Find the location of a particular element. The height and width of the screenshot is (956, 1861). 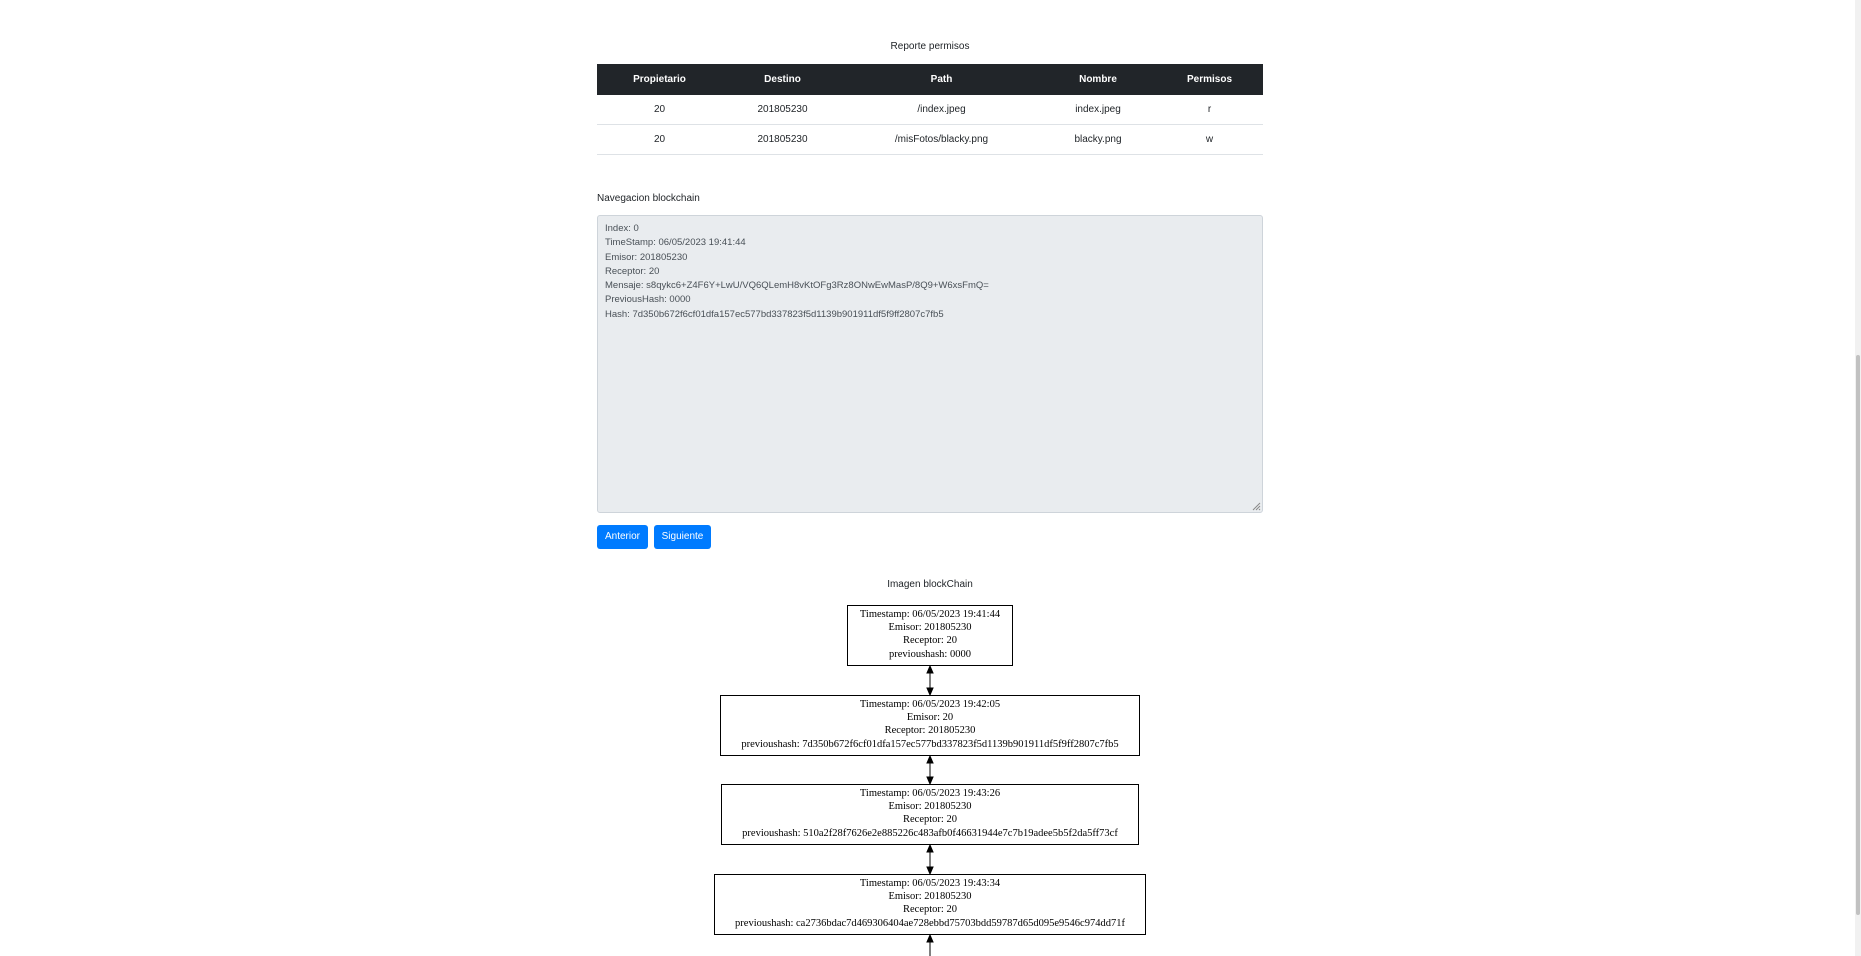

resize-grip-icon is located at coordinates (1256, 506).